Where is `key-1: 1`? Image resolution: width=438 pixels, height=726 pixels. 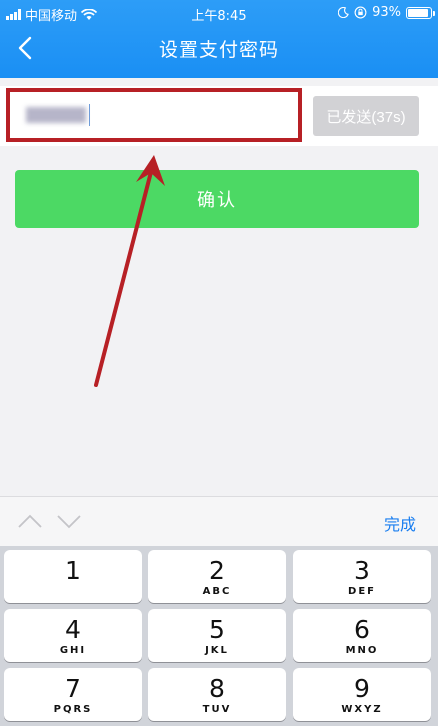
key-1: 1 is located at coordinates (73, 576).